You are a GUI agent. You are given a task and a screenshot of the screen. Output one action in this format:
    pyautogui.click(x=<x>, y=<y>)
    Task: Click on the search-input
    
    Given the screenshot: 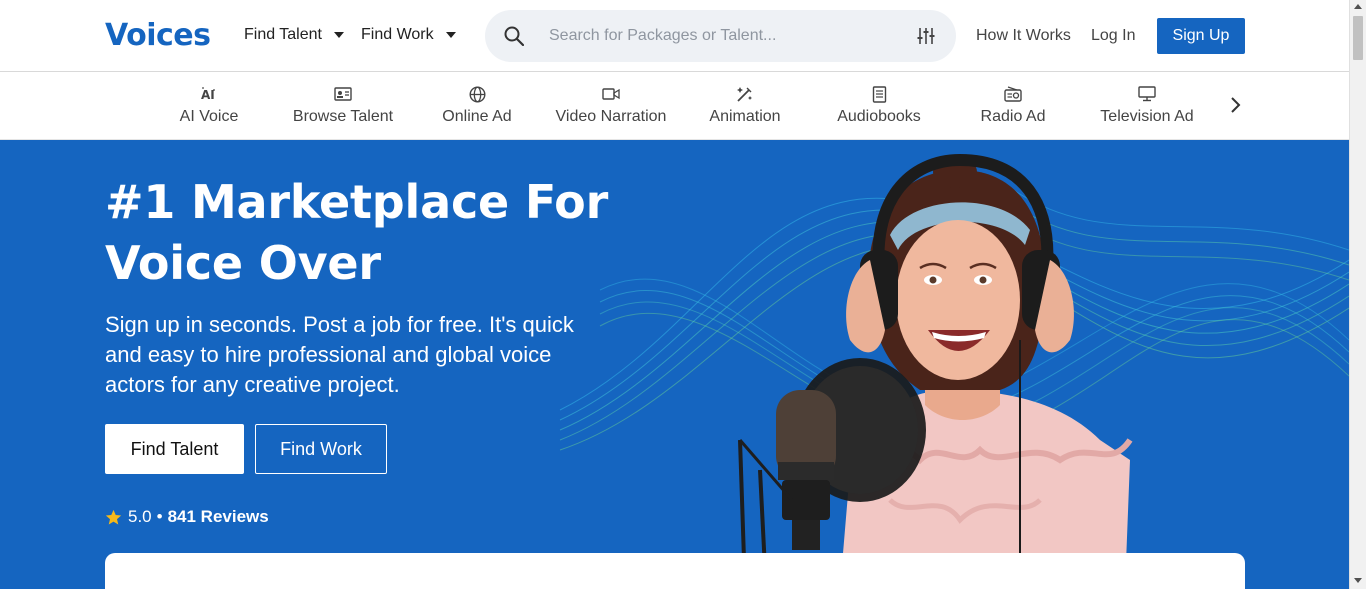 What is the action you would take?
    pyautogui.click(x=714, y=36)
    